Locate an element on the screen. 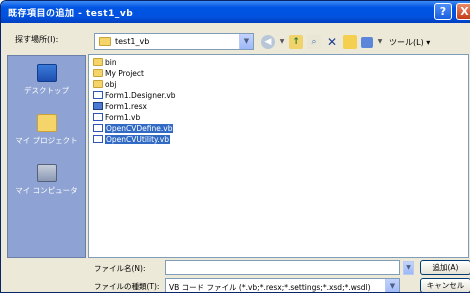  tools-menu: ツール(L) ▾ is located at coordinates (409, 42).